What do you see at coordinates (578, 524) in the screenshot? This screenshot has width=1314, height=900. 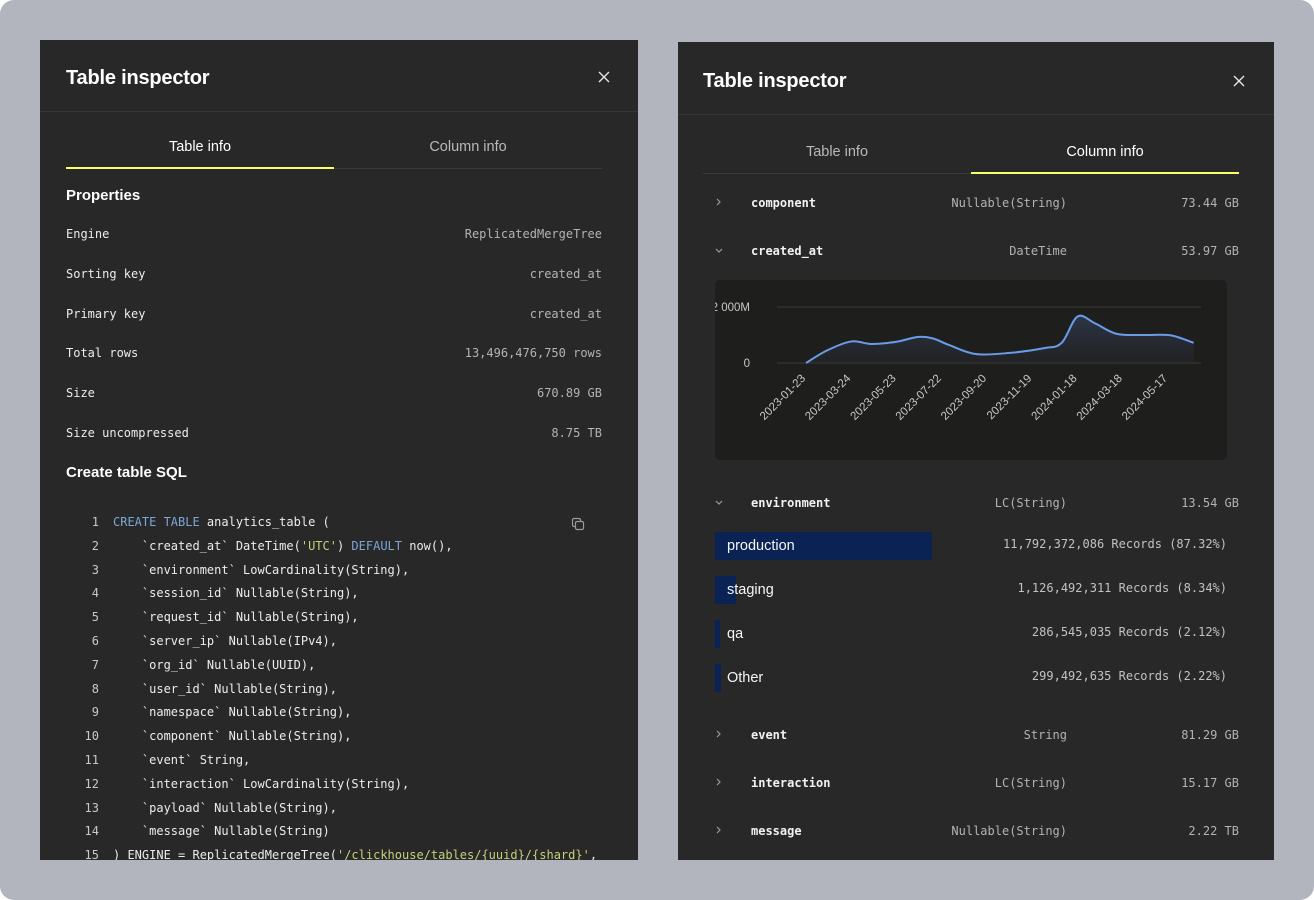 I see `copy-button` at bounding box center [578, 524].